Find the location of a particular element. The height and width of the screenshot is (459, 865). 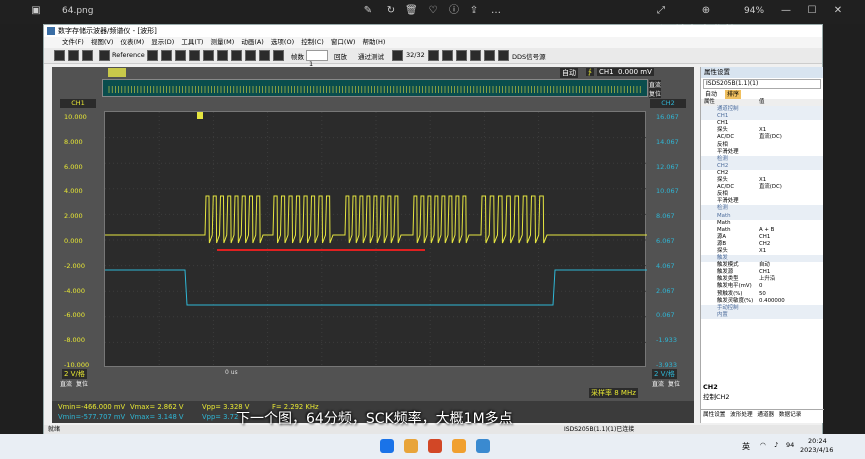

menu-view: 视图(V) is located at coordinates (102, 42).